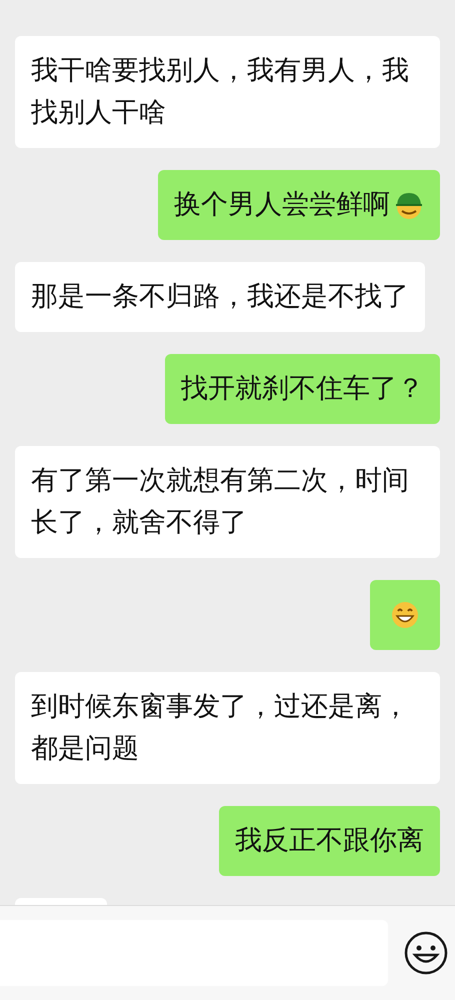 The width and height of the screenshot is (455, 1000). What do you see at coordinates (220, 728) in the screenshot?
I see `message-text: 到时候东窗事发了，过还是离，都是问题` at bounding box center [220, 728].